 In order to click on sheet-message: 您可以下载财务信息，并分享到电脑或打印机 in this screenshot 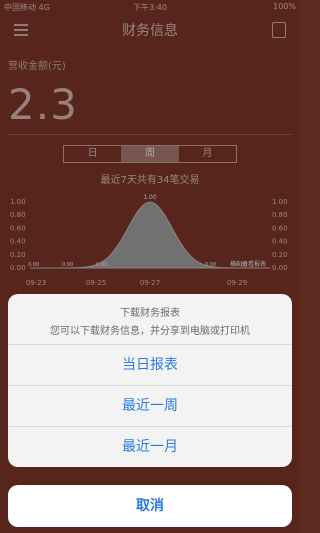, I will do `click(150, 331)`.